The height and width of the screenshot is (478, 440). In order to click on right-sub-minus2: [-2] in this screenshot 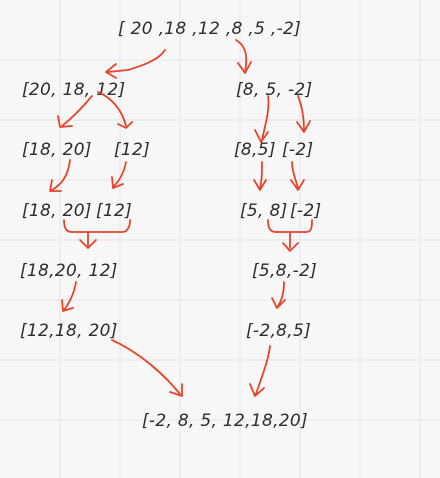, I will do `click(297, 150)`.